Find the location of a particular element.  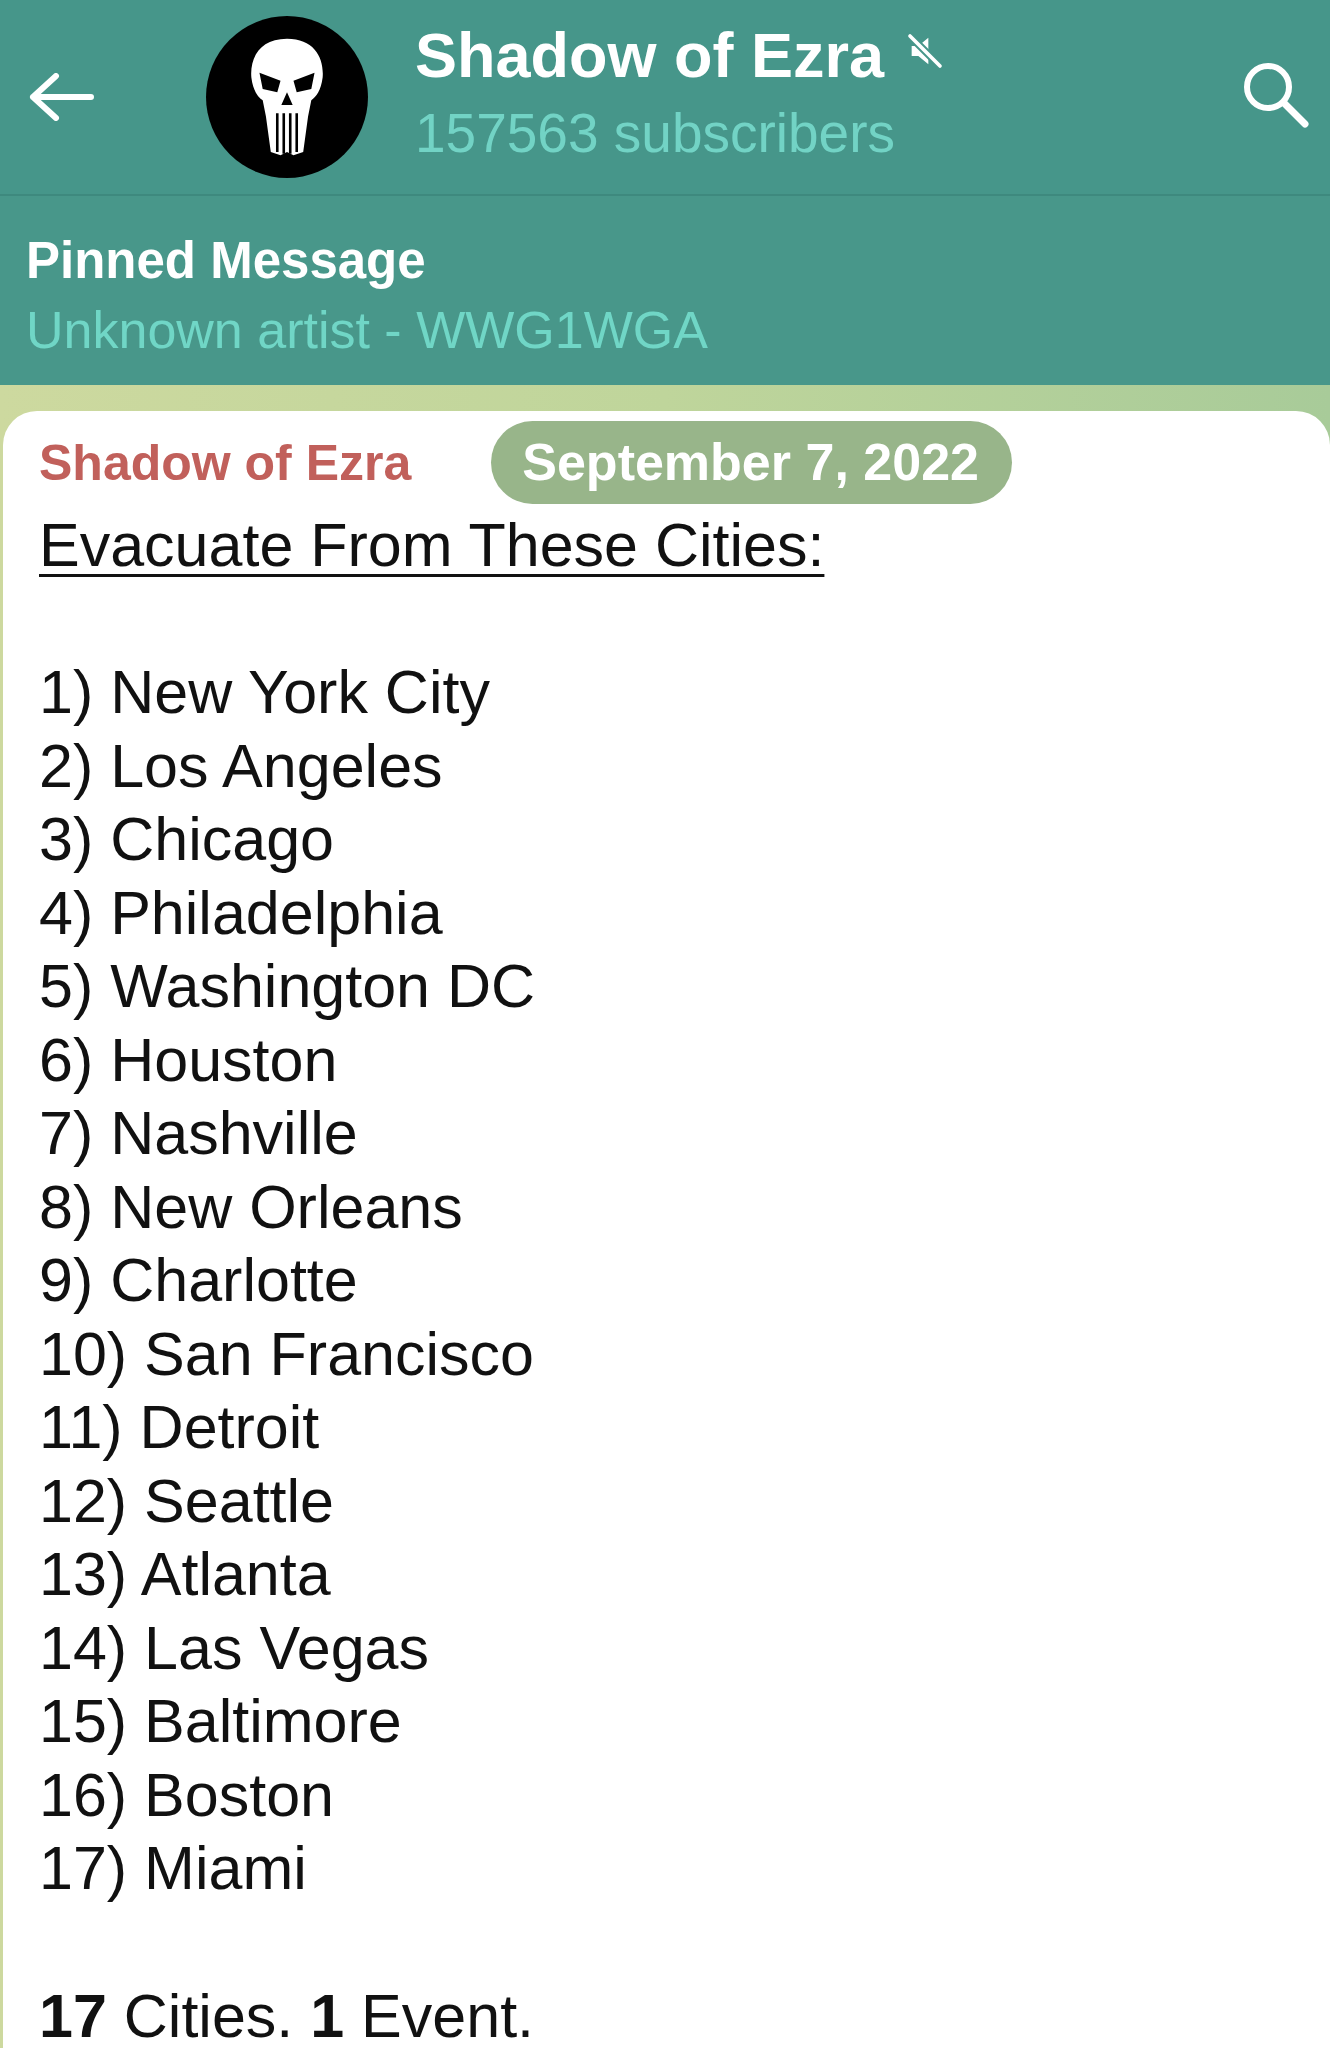

city-list-item: 4) Philadelphia is located at coordinates (241, 913).